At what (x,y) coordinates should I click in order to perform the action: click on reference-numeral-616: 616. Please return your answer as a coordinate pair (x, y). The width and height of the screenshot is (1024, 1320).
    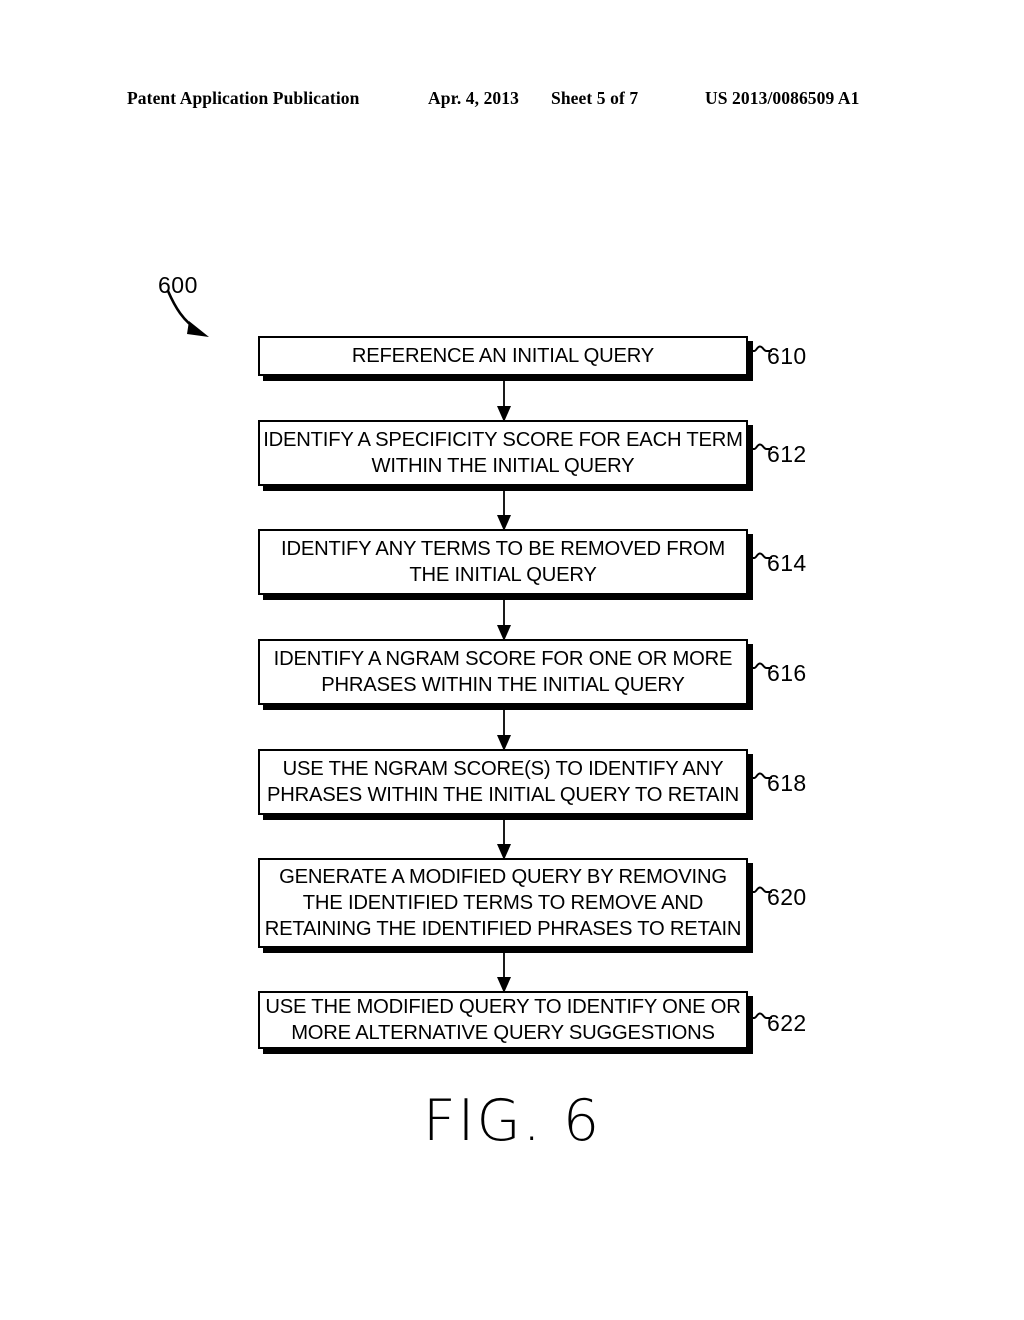
    Looking at the image, I should click on (787, 673).